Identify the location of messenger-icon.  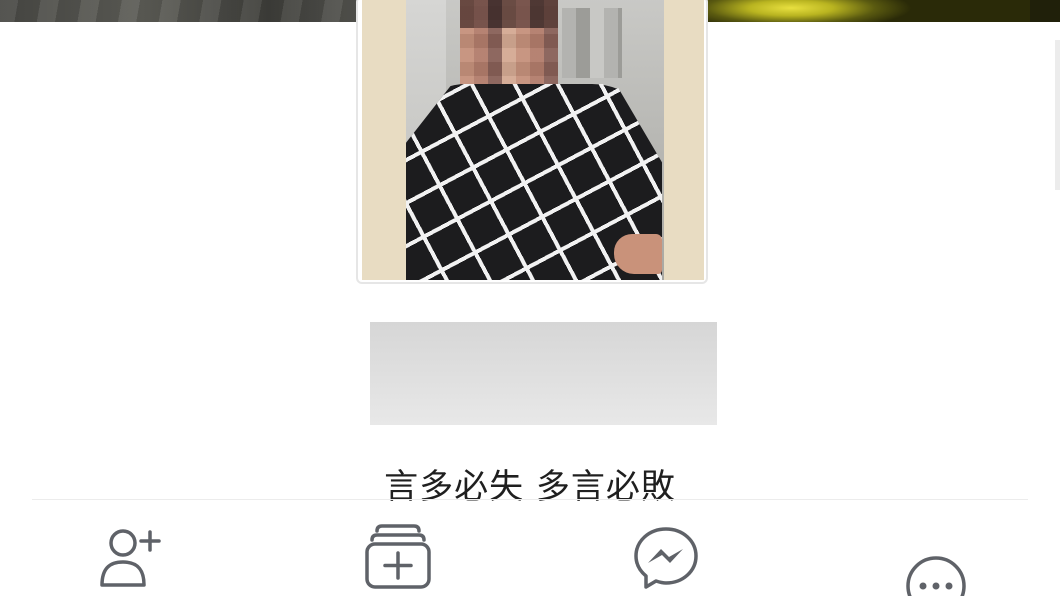
(666, 558).